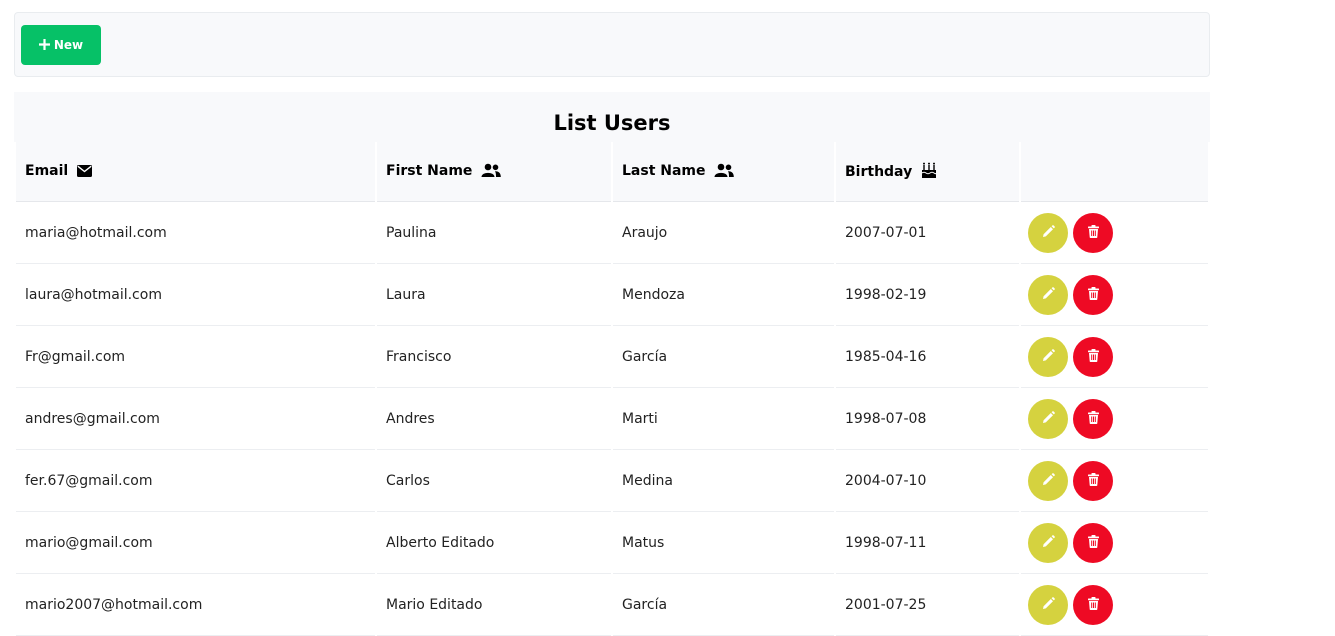 The image size is (1335, 636). I want to click on table-row: fer.67@gmail.com Carlos Medina 2004-07-10, so click(612, 481).